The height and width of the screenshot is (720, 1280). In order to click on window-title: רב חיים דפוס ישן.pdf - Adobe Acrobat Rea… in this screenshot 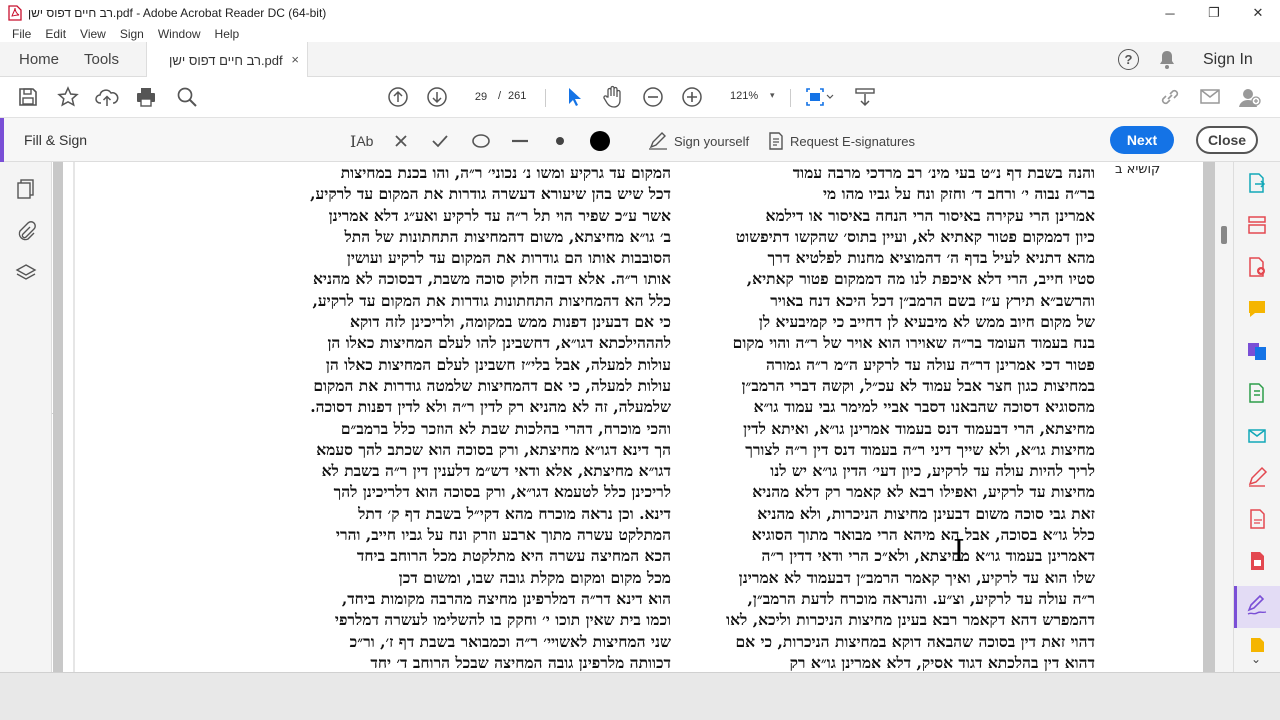, I will do `click(177, 13)`.